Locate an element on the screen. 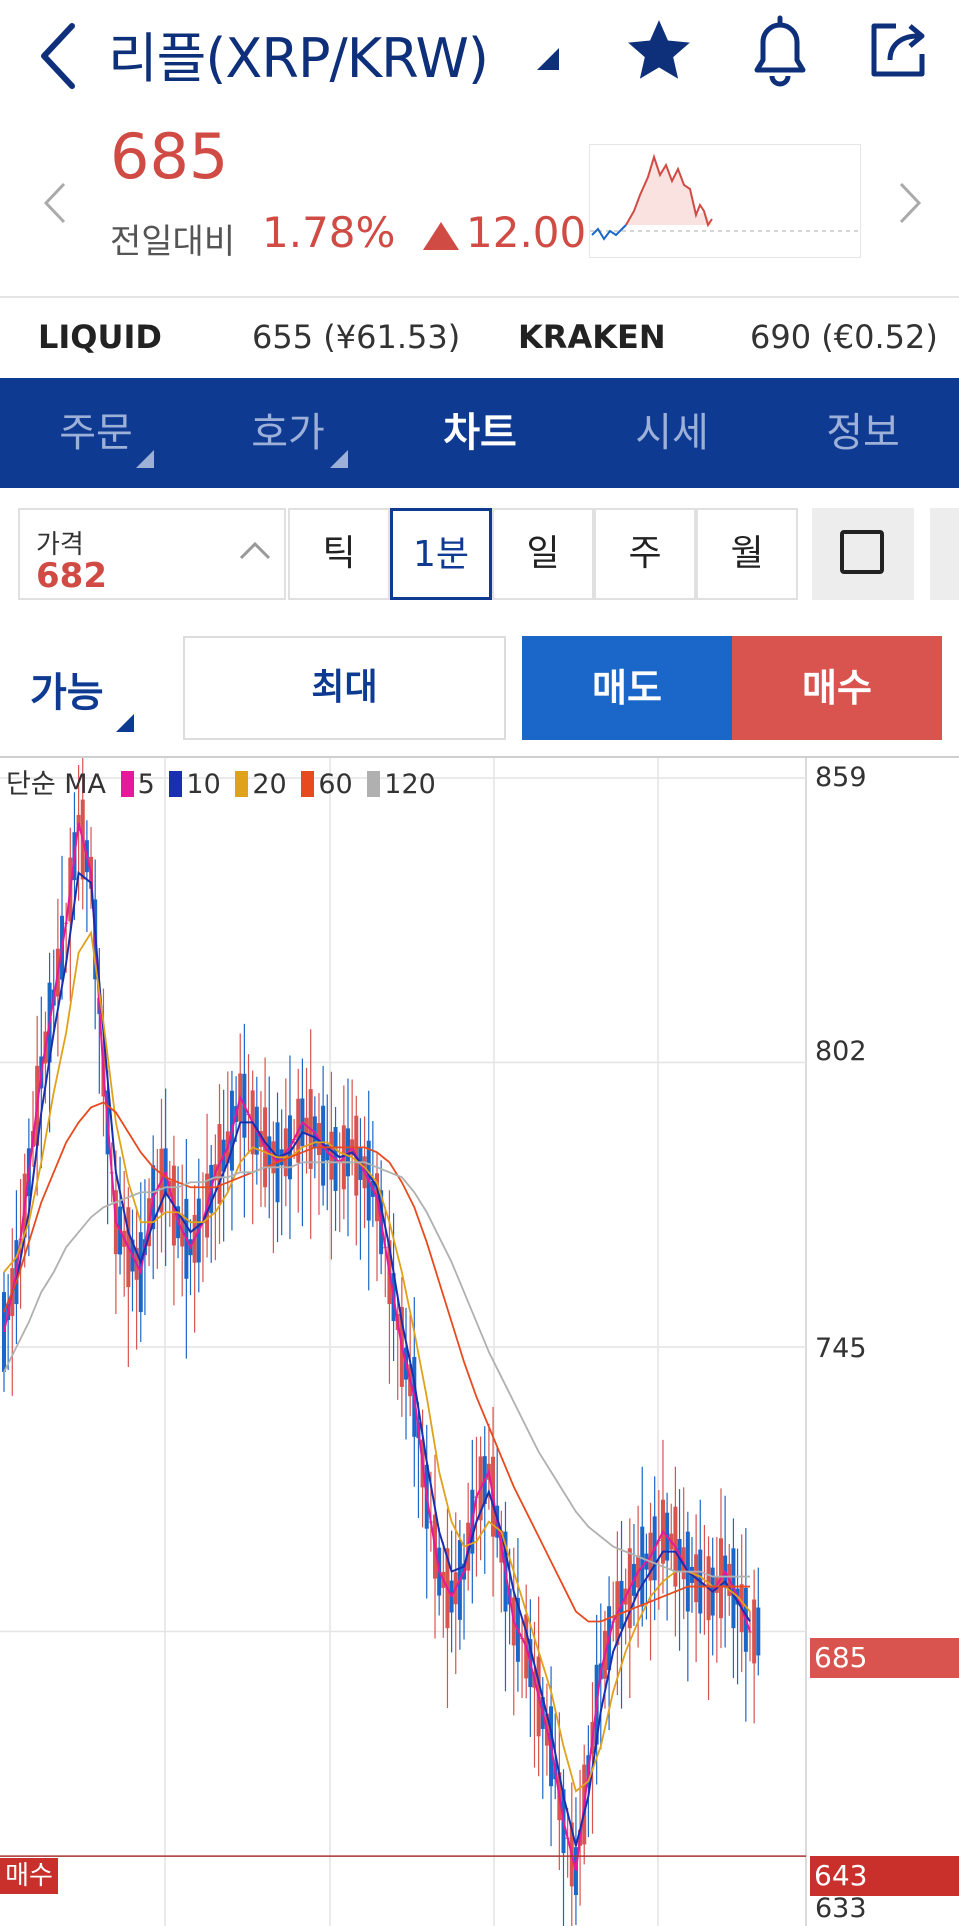  exchange-value-liquid: 655 (¥61.53) is located at coordinates (356, 337).